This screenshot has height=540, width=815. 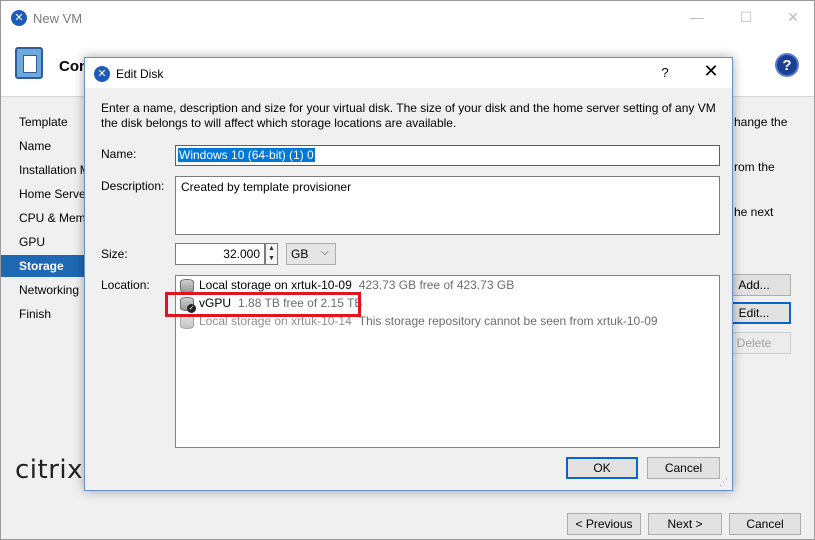 I want to click on nav-item-storage: Storage, so click(x=44, y=266).